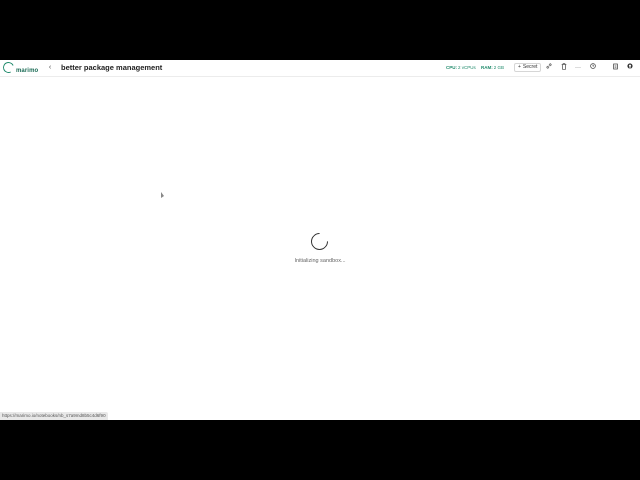 This screenshot has height=480, width=640. What do you see at coordinates (499, 67) in the screenshot?
I see `ram-value: 2 GB` at bounding box center [499, 67].